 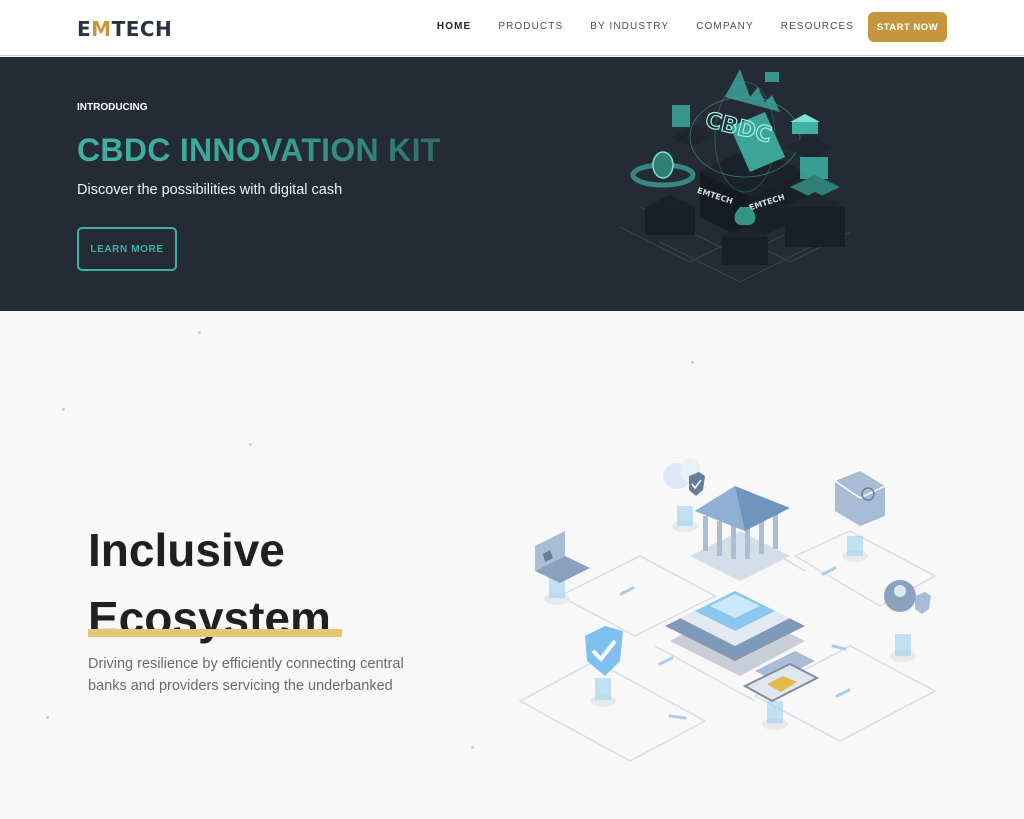 I want to click on nav-link-products: PRODUCTS, so click(x=530, y=26).